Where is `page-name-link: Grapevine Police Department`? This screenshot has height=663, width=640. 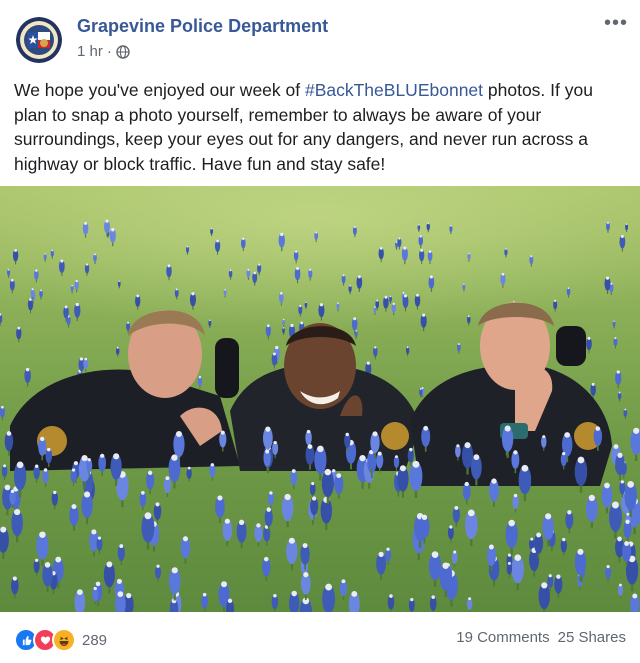
page-name-link: Grapevine Police Department is located at coordinates (202, 26).